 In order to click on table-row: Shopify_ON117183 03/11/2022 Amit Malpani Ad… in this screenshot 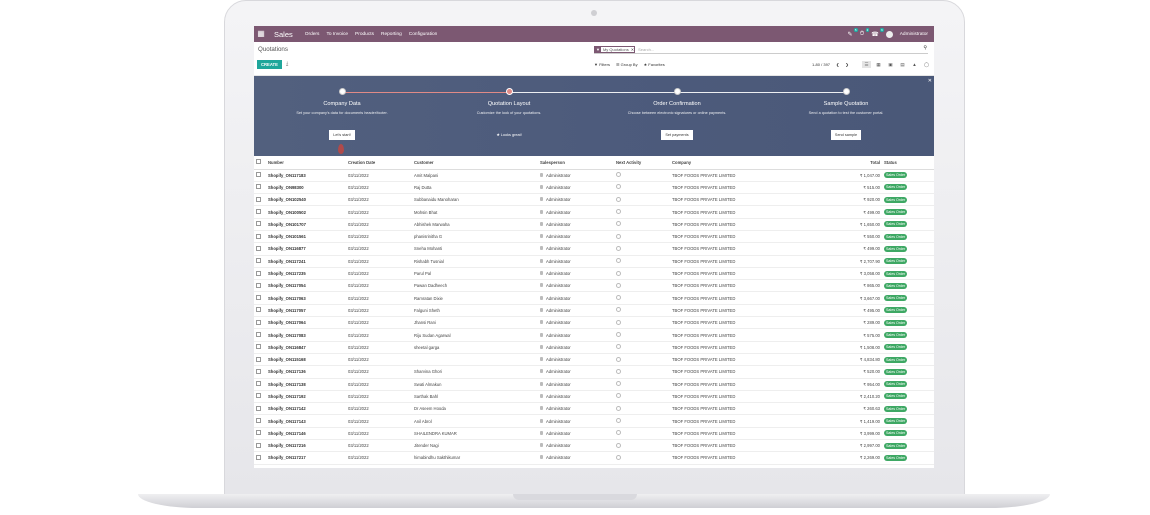, I will do `click(594, 175)`.